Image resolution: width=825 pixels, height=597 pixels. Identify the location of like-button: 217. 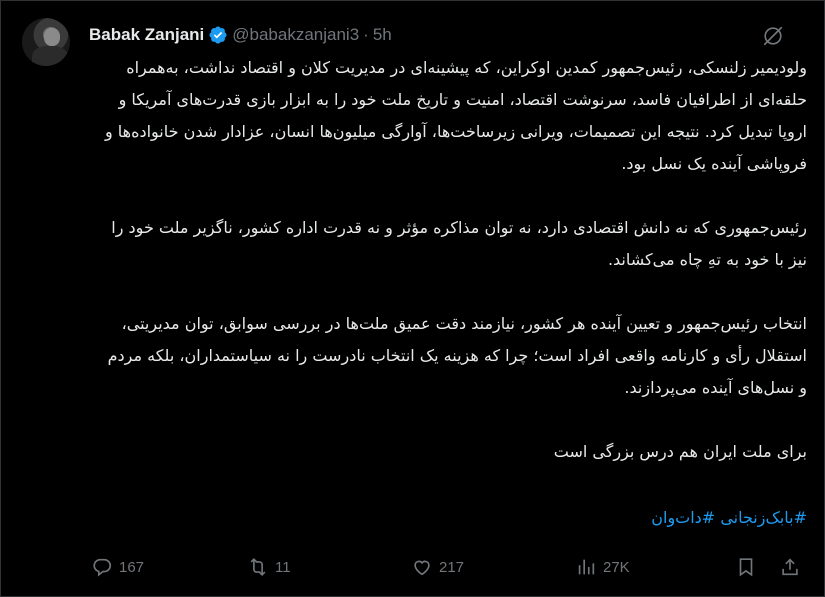
(437, 567).